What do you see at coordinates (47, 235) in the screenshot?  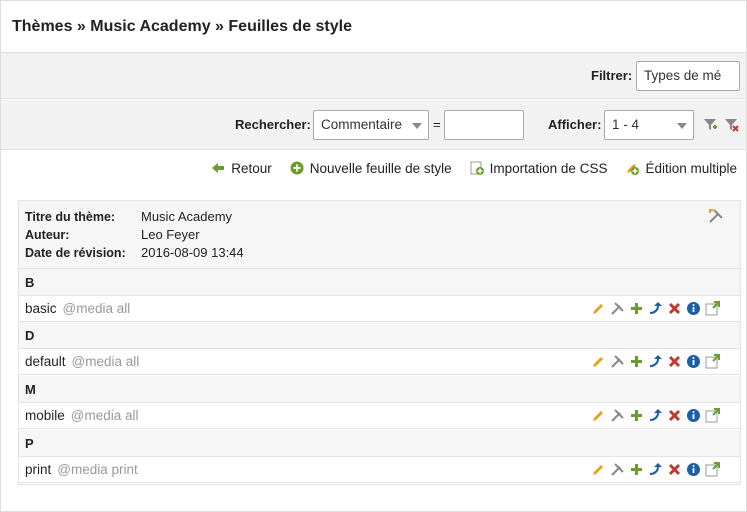 I see `author-label: Auteur:` at bounding box center [47, 235].